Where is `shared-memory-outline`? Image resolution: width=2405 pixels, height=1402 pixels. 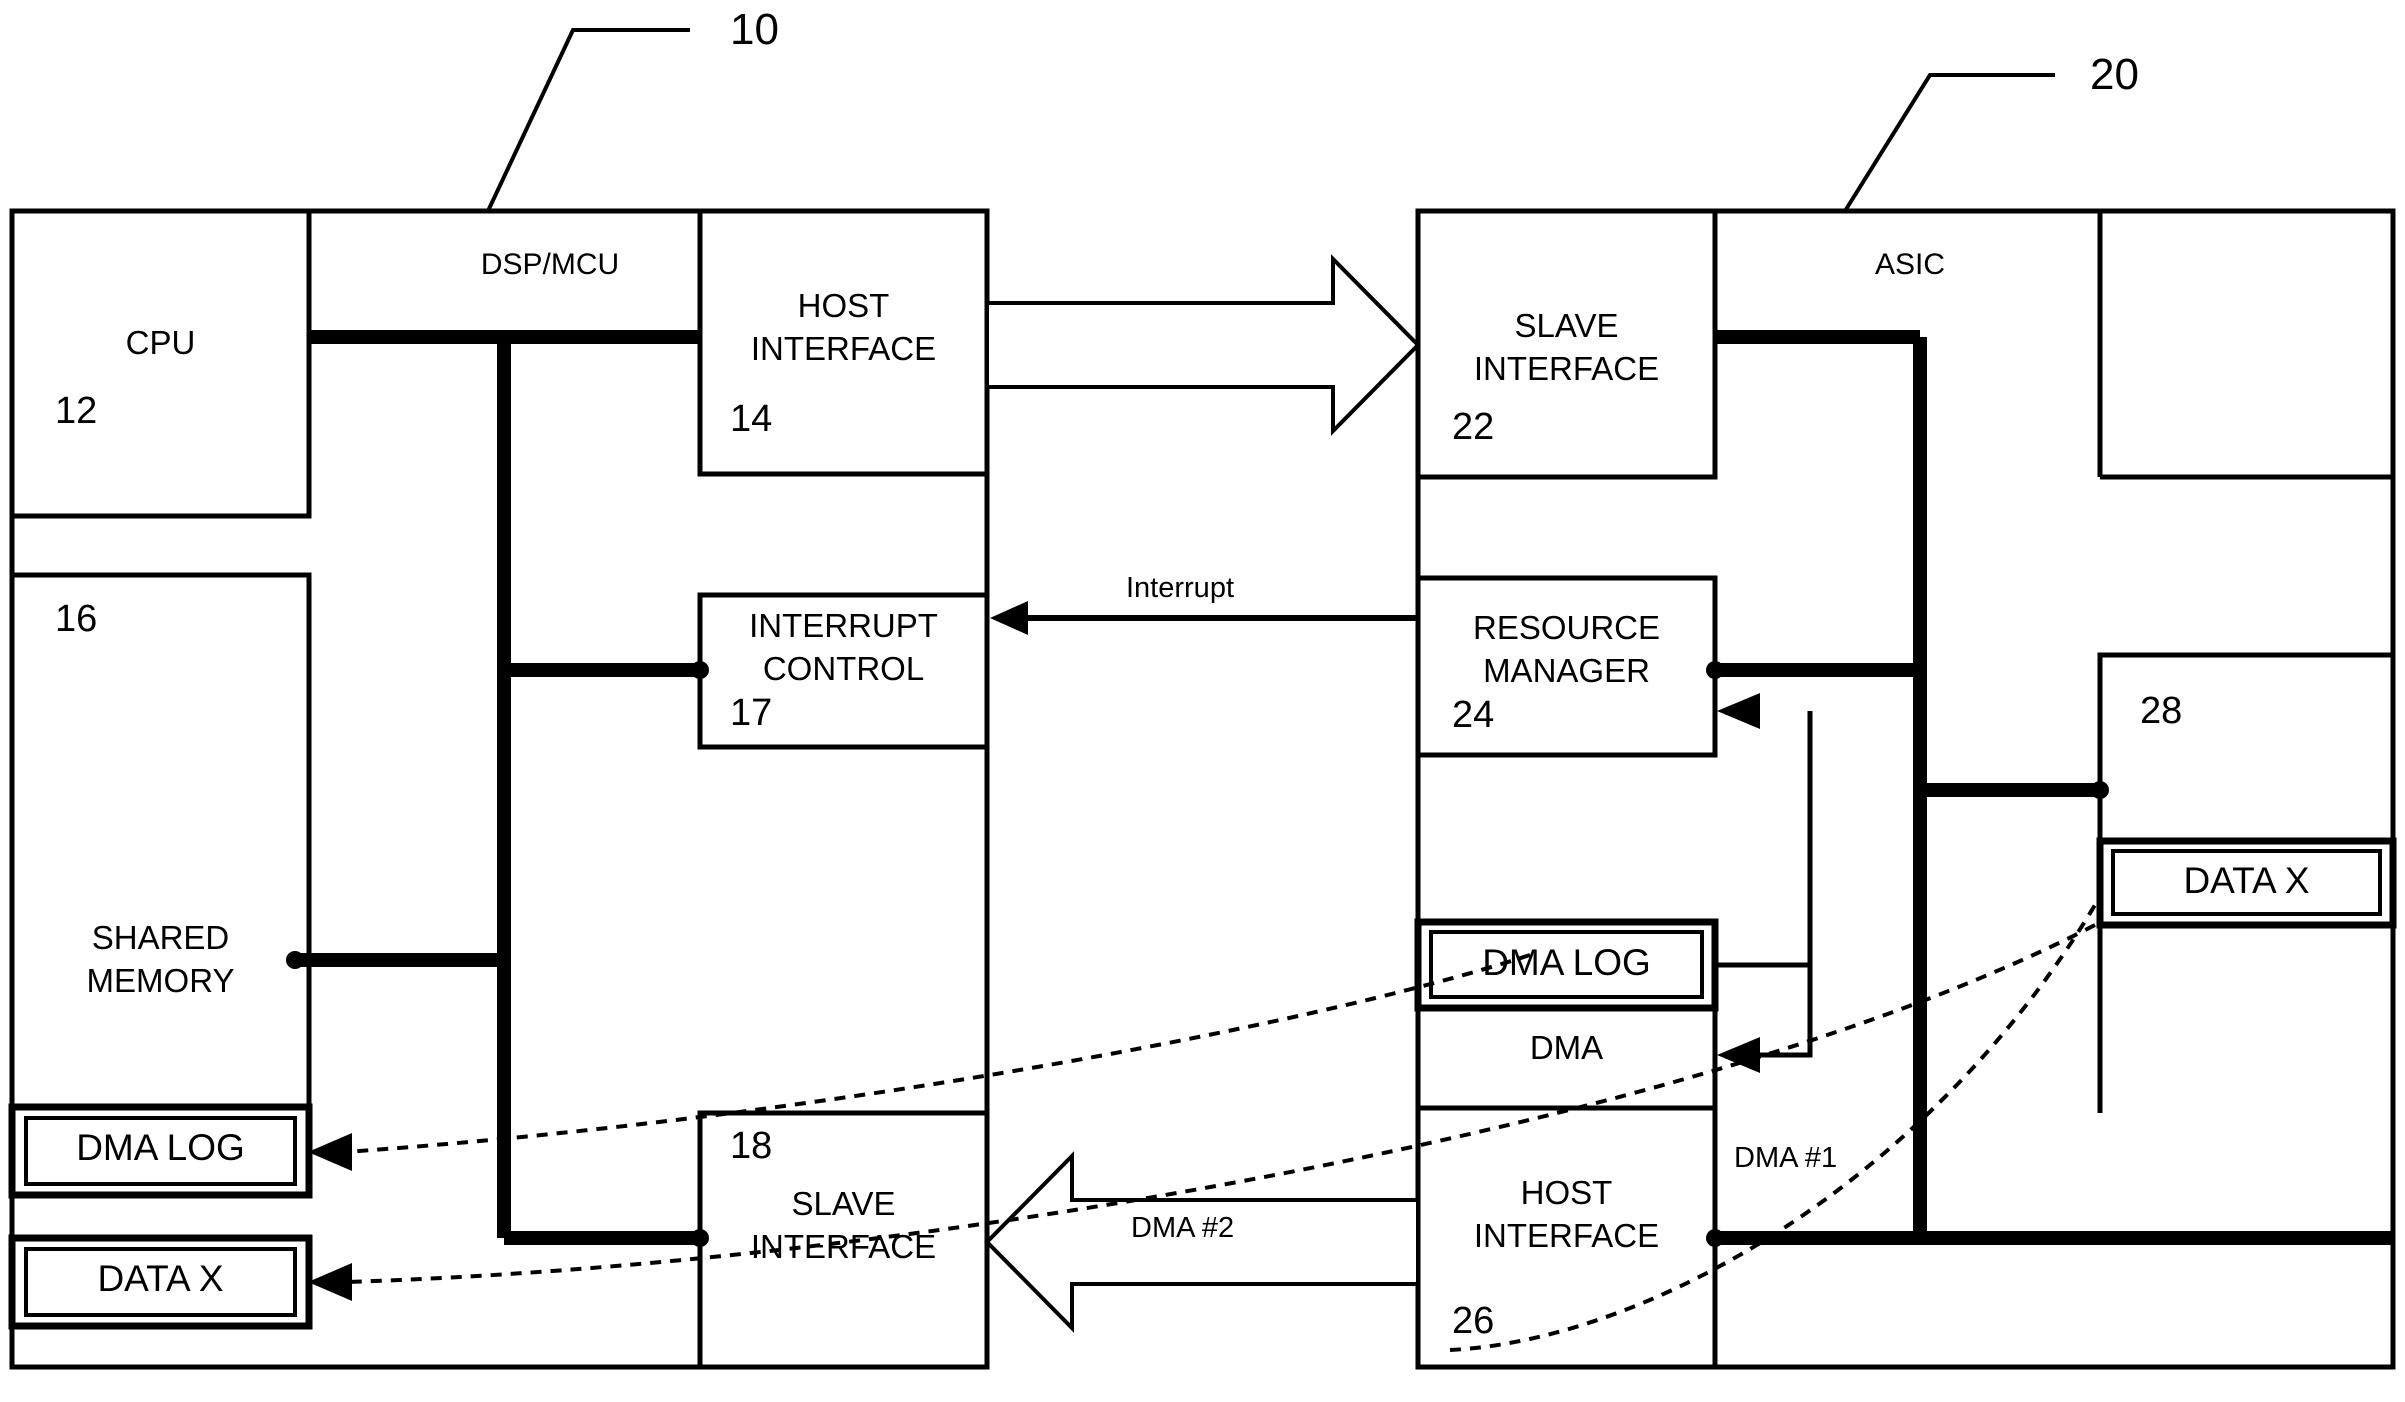
shared-memory-outline is located at coordinates (160, 841).